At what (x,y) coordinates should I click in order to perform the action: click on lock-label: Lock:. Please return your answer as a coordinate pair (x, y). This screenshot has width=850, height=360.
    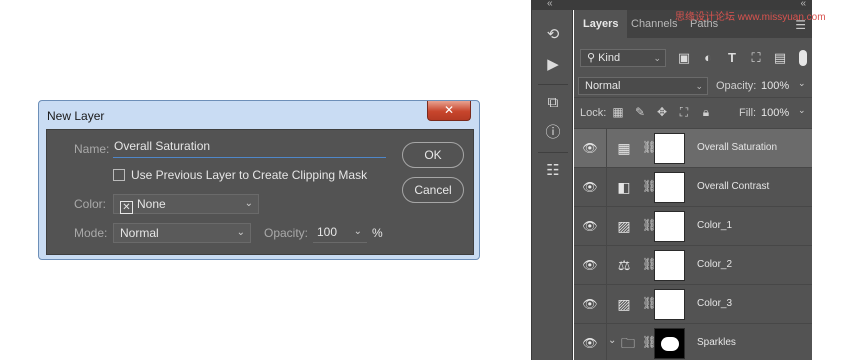
    Looking at the image, I should click on (593, 113).